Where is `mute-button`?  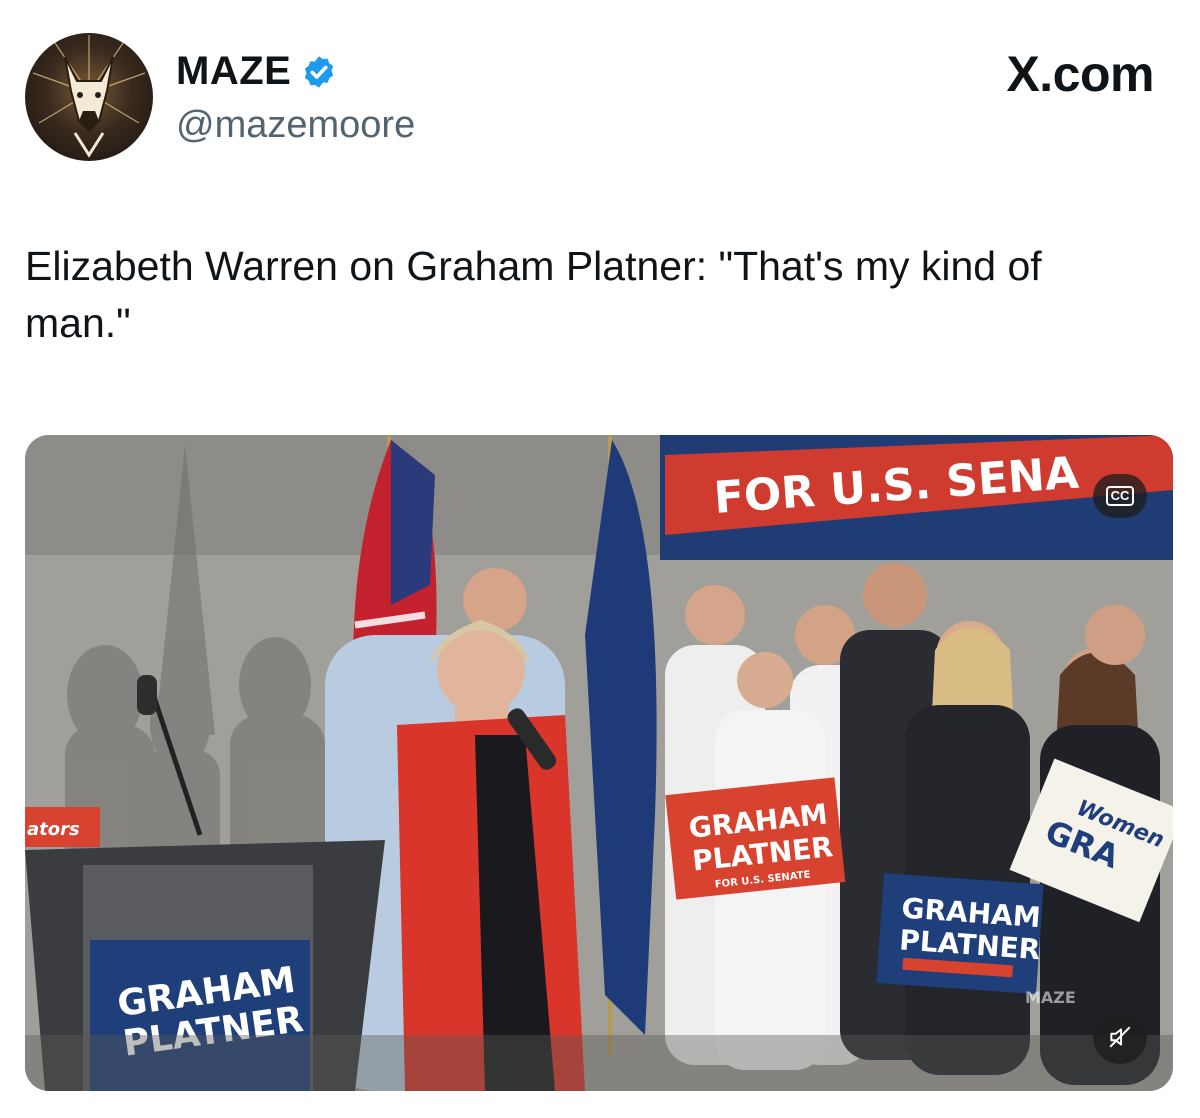
mute-button is located at coordinates (1120, 1037).